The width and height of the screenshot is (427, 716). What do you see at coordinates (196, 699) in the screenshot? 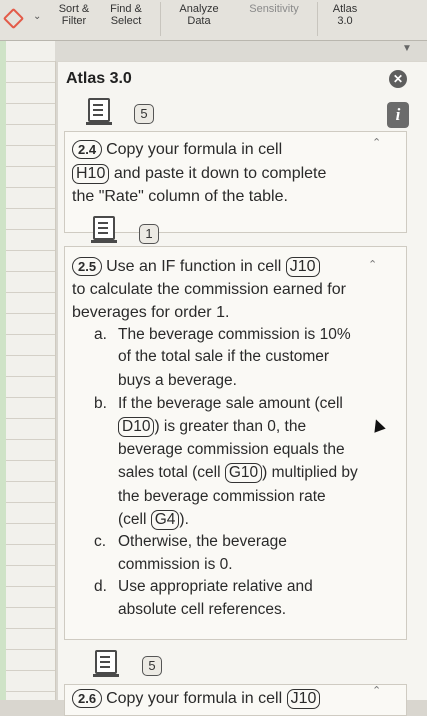
I see `task-2-6-line-1: 2.6 Copy your formula in cell J10` at bounding box center [196, 699].